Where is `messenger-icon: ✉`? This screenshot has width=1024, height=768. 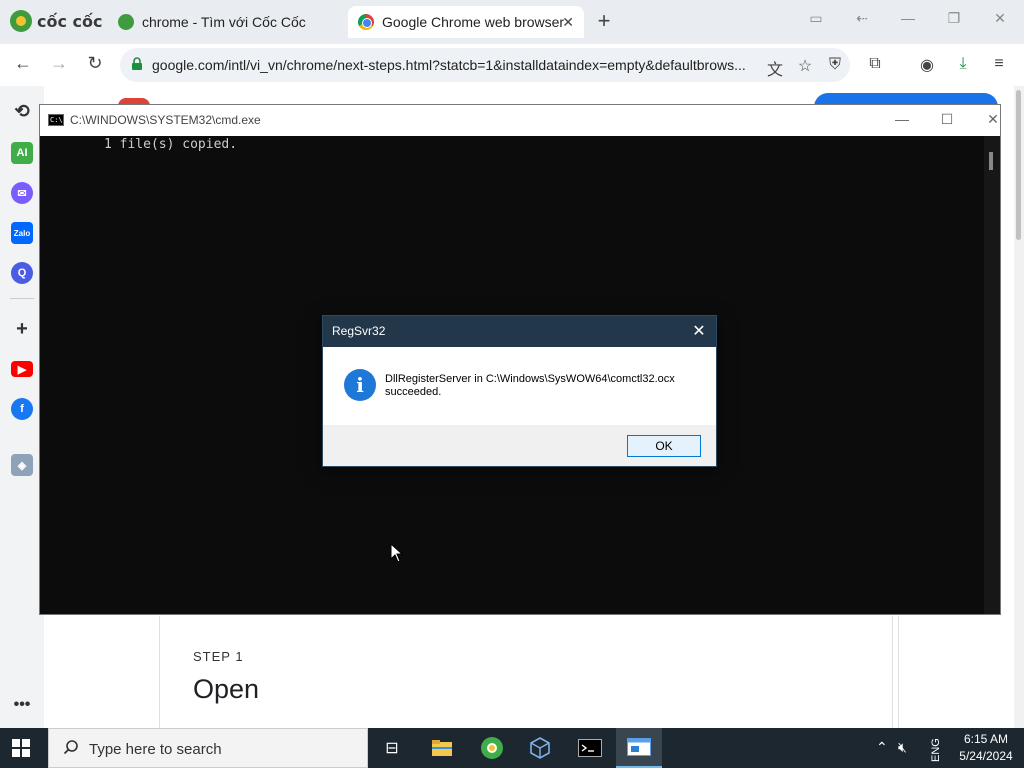
messenger-icon: ✉ is located at coordinates (22, 193).